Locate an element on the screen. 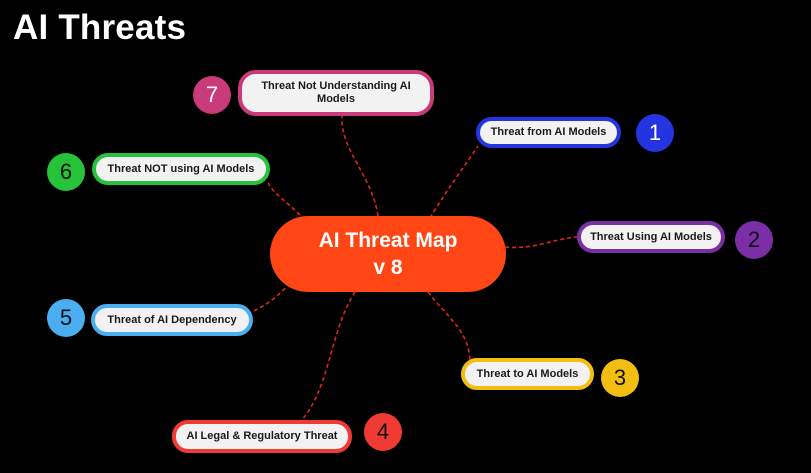 Image resolution: width=811 pixels, height=473 pixels. node-label: Threat NOT using AI Models is located at coordinates (181, 168).